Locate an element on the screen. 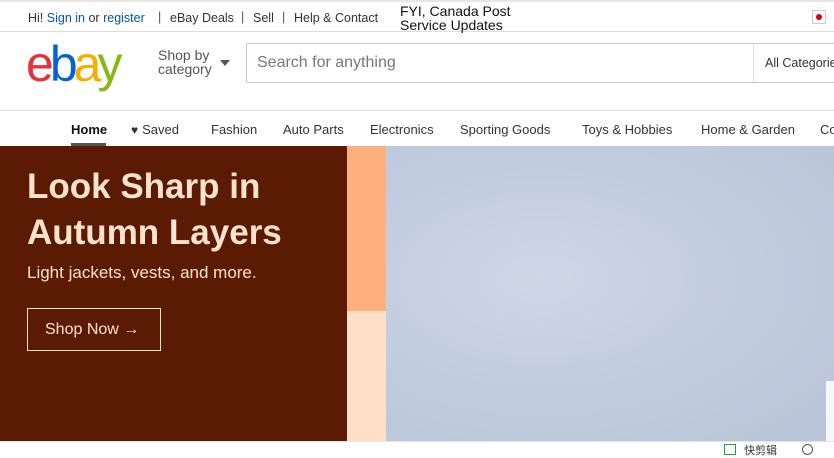 Image resolution: width=834 pixels, height=458 pixels. shop-now-button: Shop Now → is located at coordinates (94, 329).